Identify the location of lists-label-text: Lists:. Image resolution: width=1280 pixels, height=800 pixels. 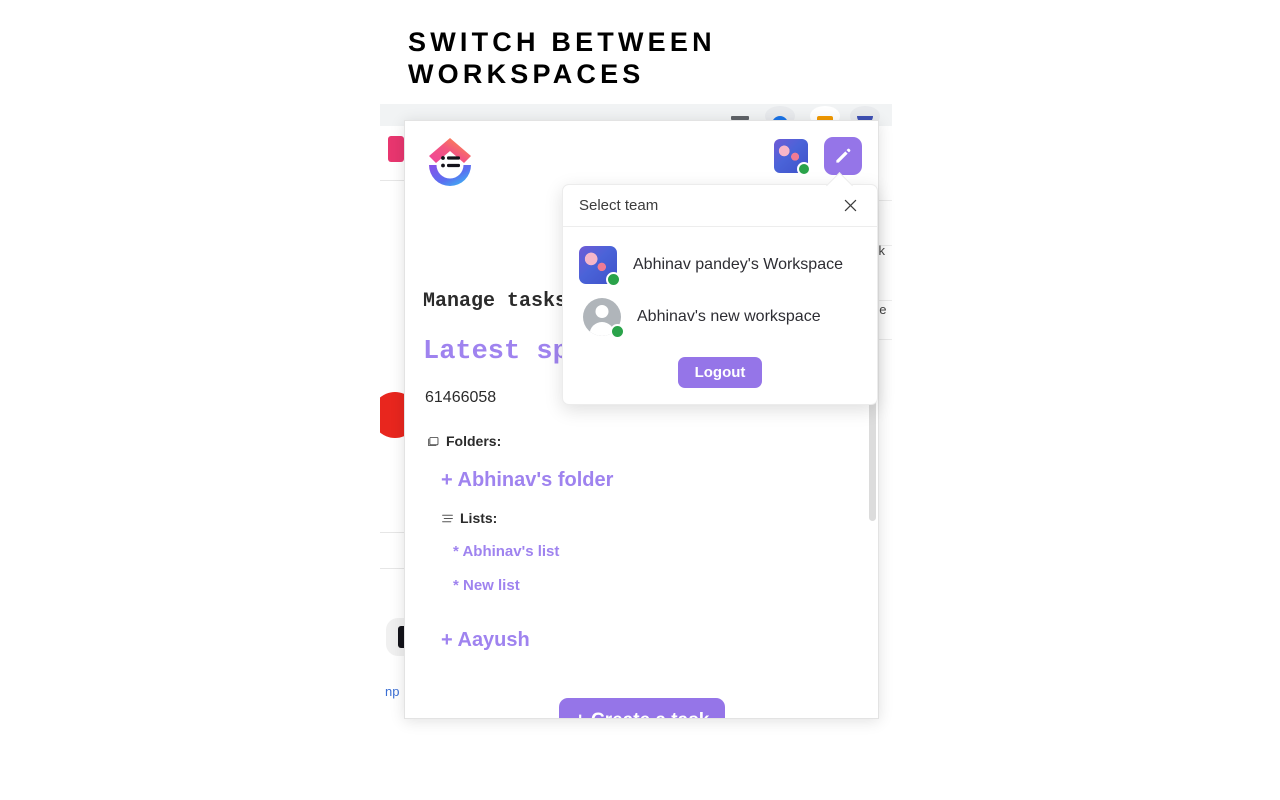
(479, 518).